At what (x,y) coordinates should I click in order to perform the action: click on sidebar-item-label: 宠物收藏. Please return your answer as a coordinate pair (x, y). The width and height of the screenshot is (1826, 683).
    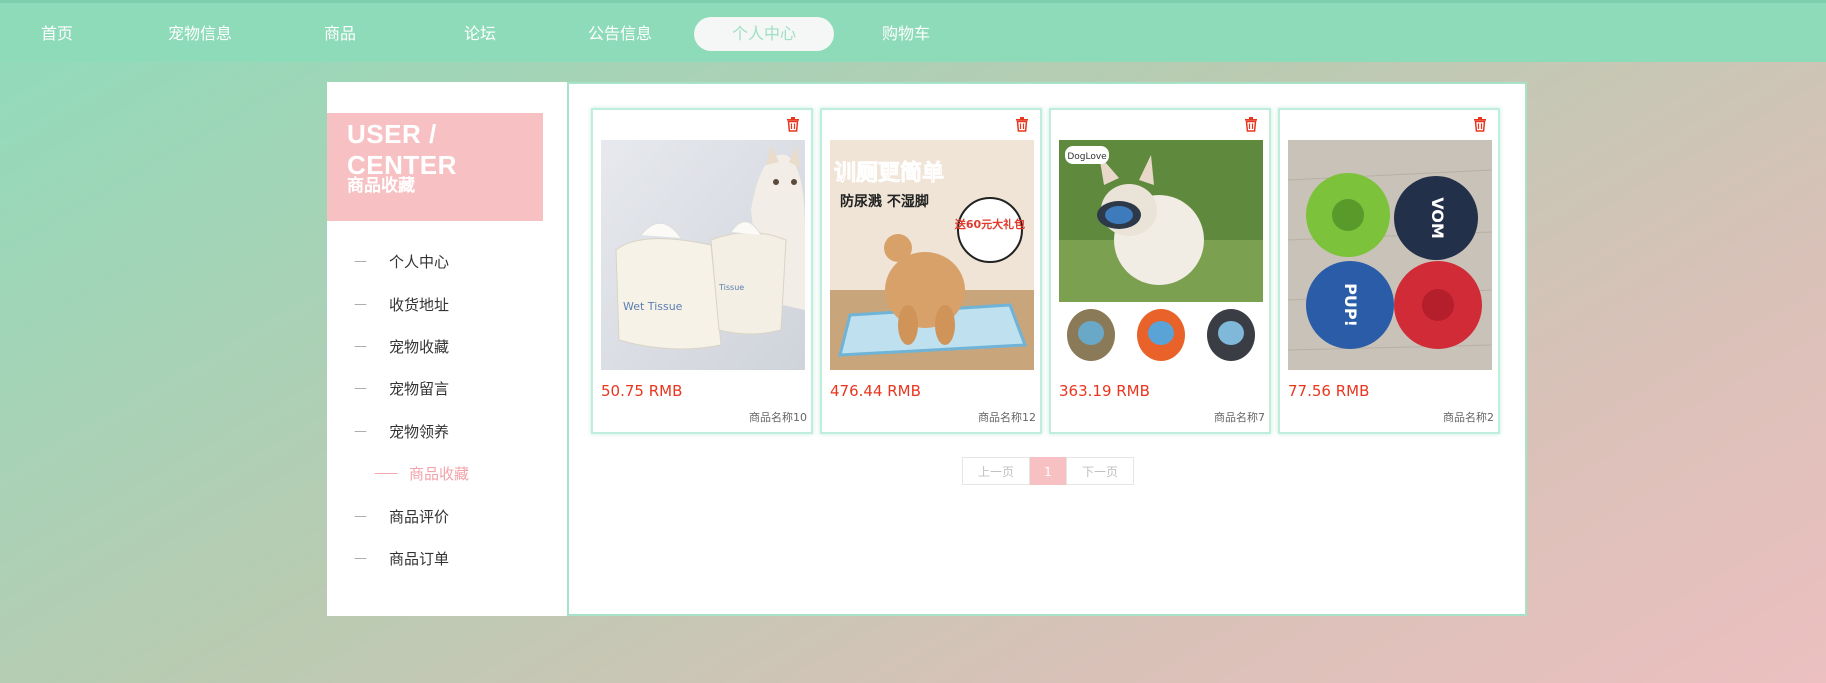
    Looking at the image, I should click on (419, 347).